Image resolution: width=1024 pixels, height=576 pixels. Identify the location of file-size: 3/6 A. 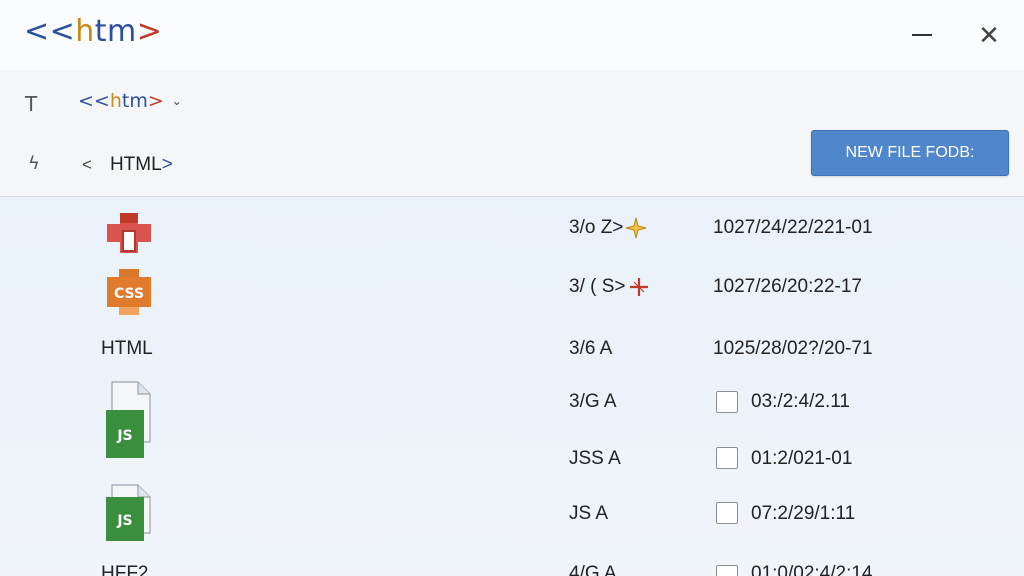
(591, 348).